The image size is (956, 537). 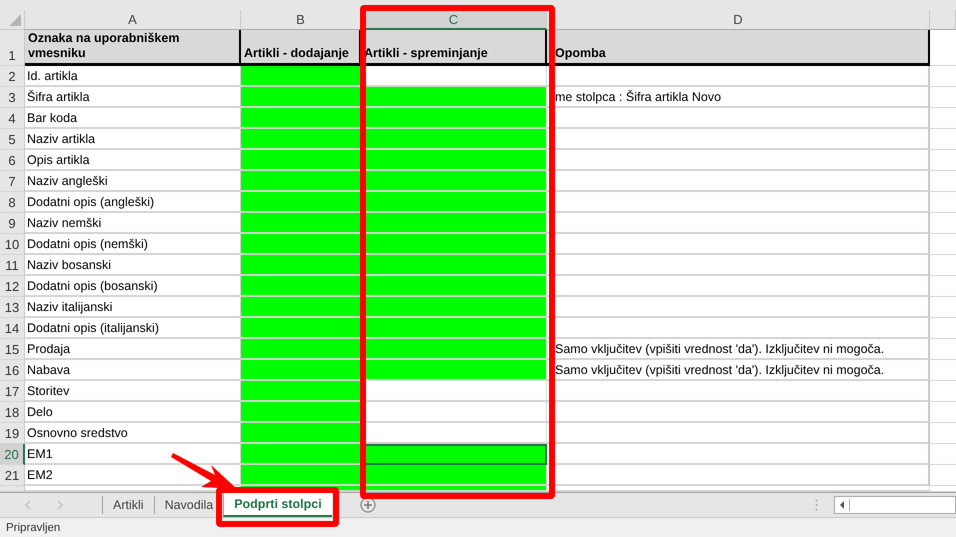 I want to click on row-header, so click(x=12, y=489).